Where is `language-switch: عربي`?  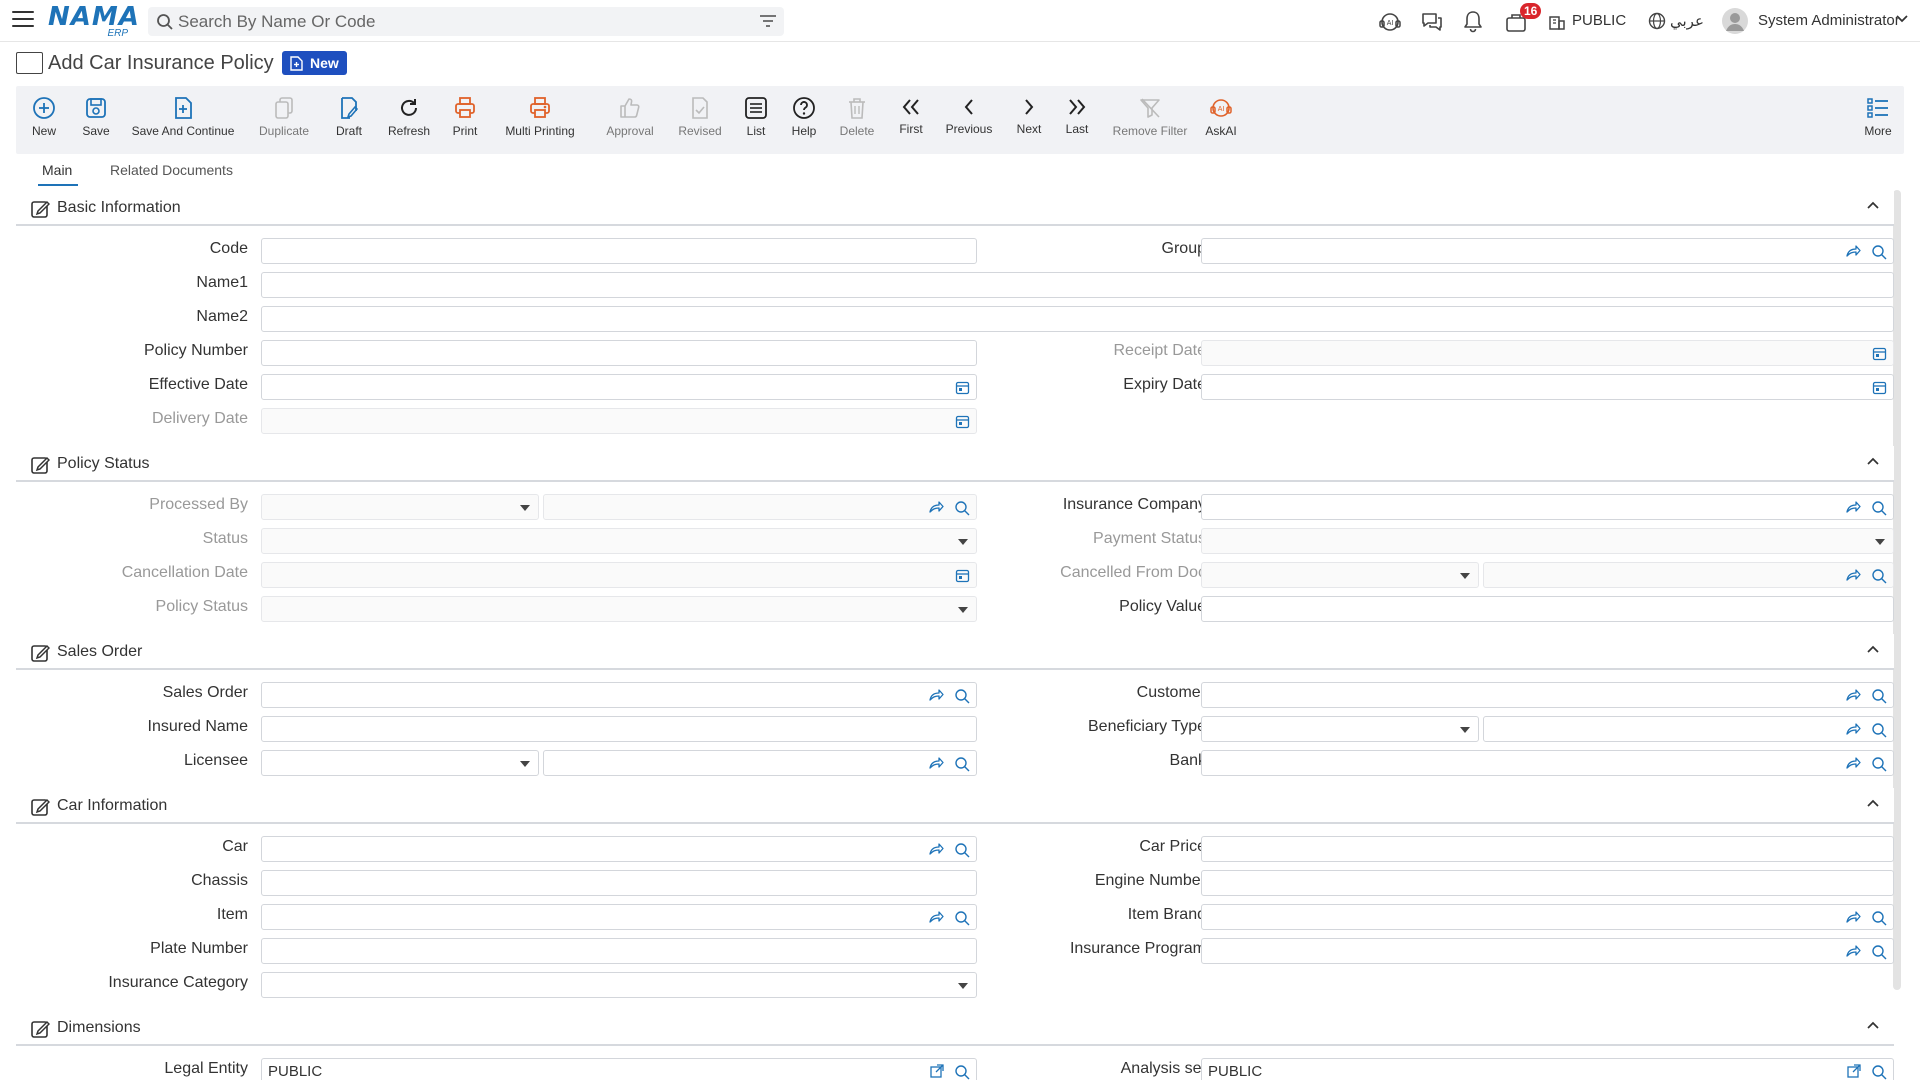
language-switch: عربي is located at coordinates (1687, 21).